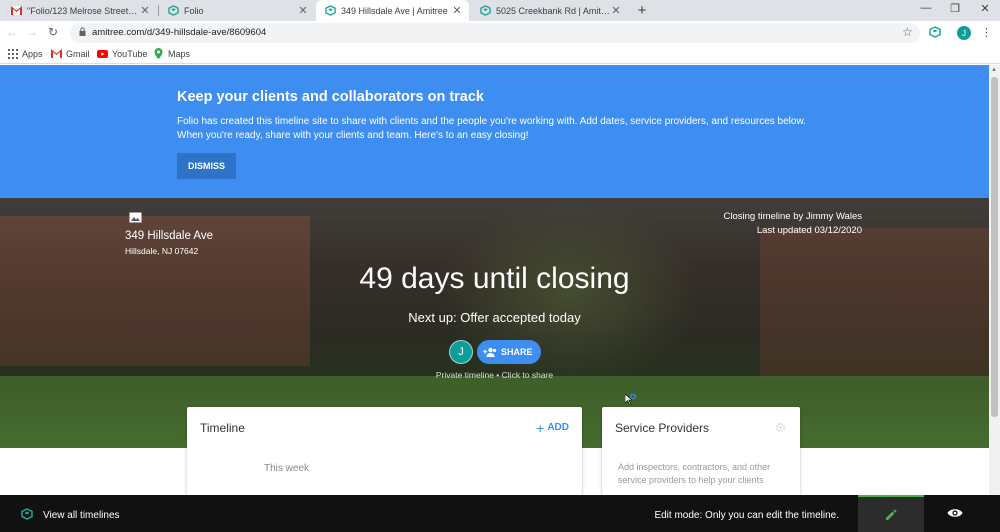  I want to click on scroll-up-icon: ▲, so click(994, 70).